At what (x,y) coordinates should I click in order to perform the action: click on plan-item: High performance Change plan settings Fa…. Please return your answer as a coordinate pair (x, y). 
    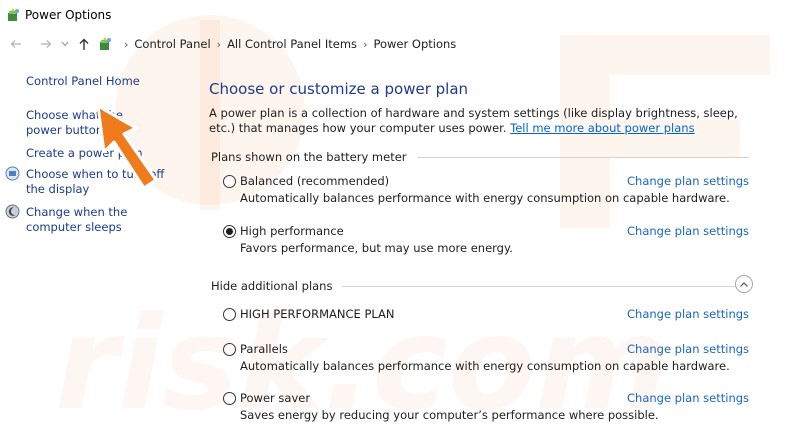
    Looking at the image, I should click on (488, 239).